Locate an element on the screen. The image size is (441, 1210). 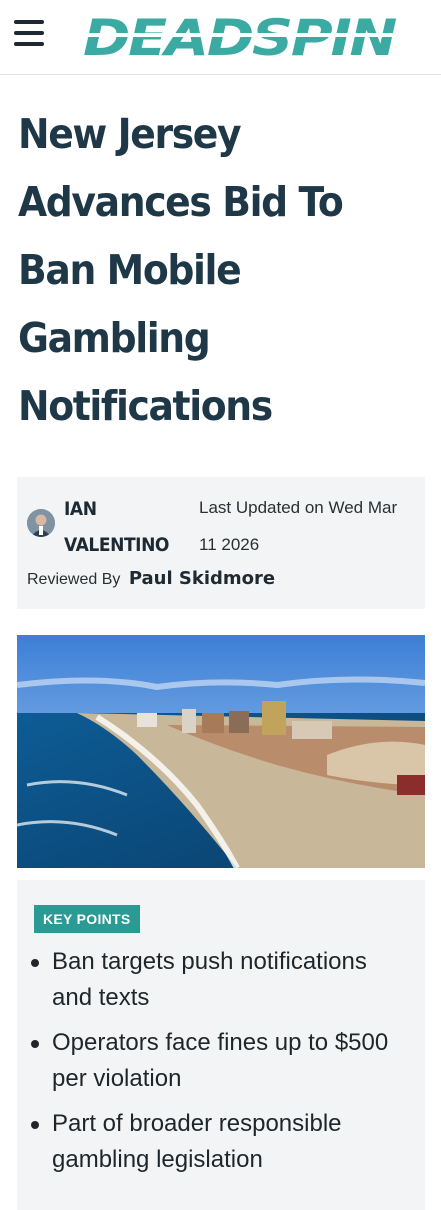
author-name-link: IAN VALENTINO is located at coordinates (122, 527).